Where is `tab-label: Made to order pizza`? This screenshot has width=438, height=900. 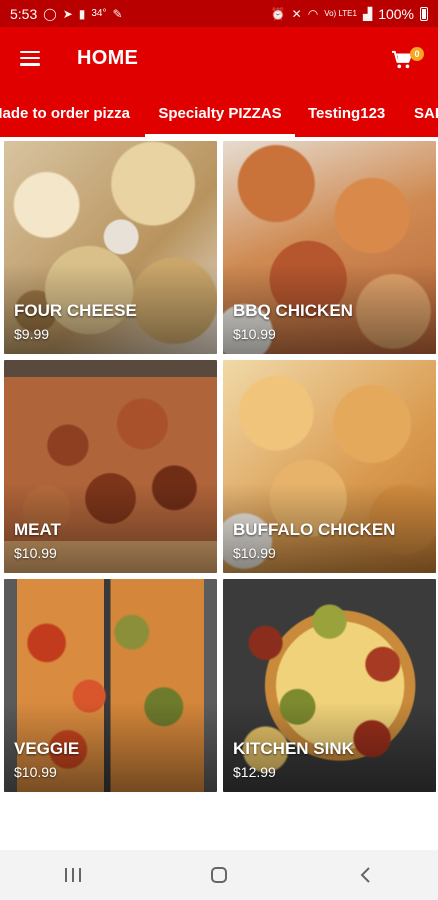 tab-label: Made to order pizza is located at coordinates (65, 113).